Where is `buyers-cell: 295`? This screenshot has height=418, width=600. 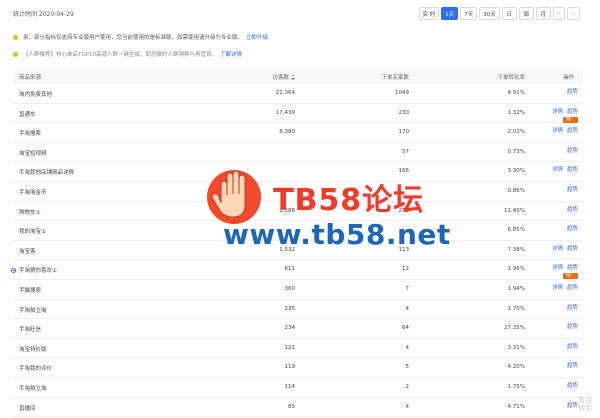 buyers-cell: 295 is located at coordinates (404, 210).